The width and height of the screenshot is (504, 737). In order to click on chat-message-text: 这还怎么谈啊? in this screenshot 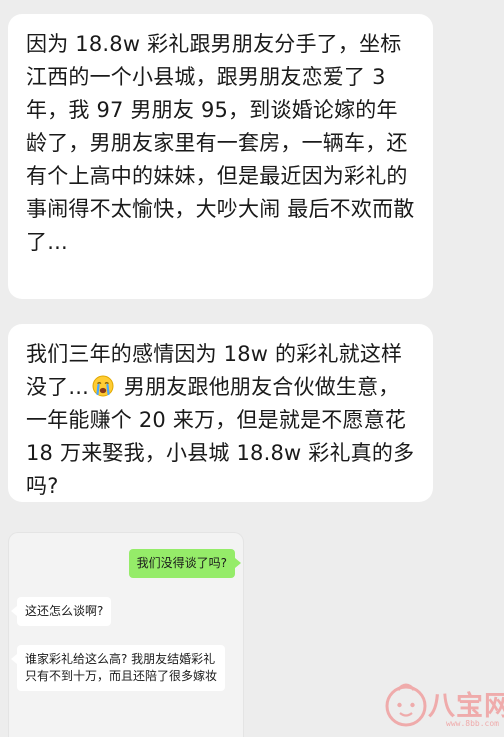, I will do `click(64, 611)`.